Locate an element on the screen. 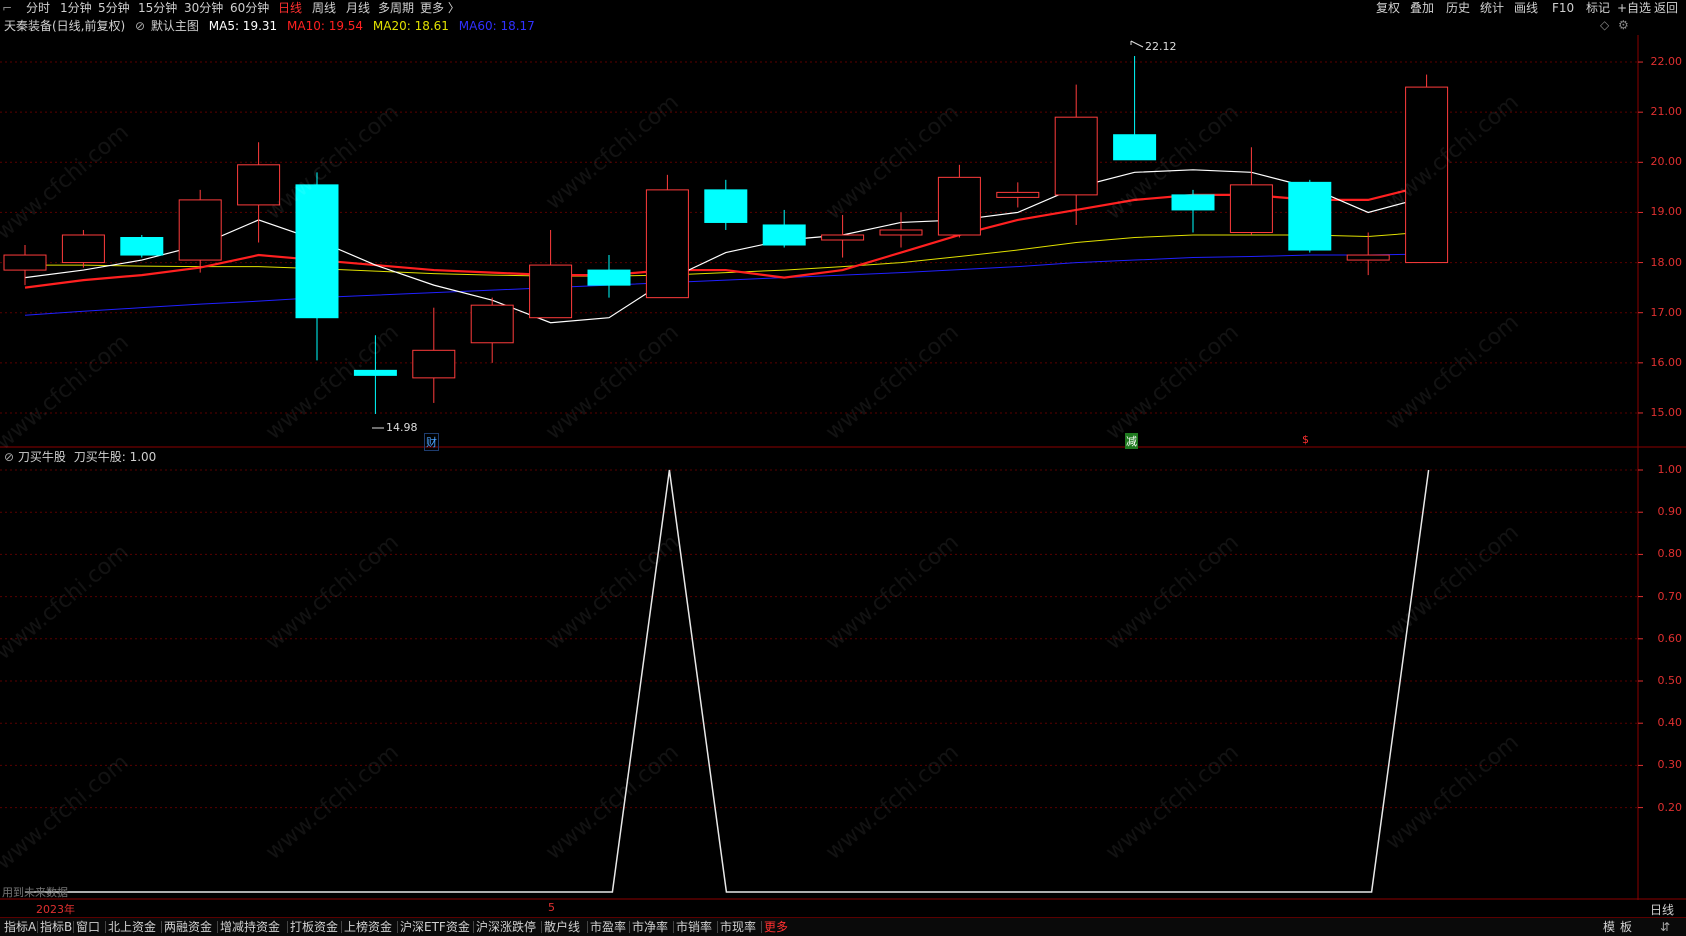 This screenshot has height=936, width=1686. indicator-axis-label: 0.70 is located at coordinates (1670, 596).